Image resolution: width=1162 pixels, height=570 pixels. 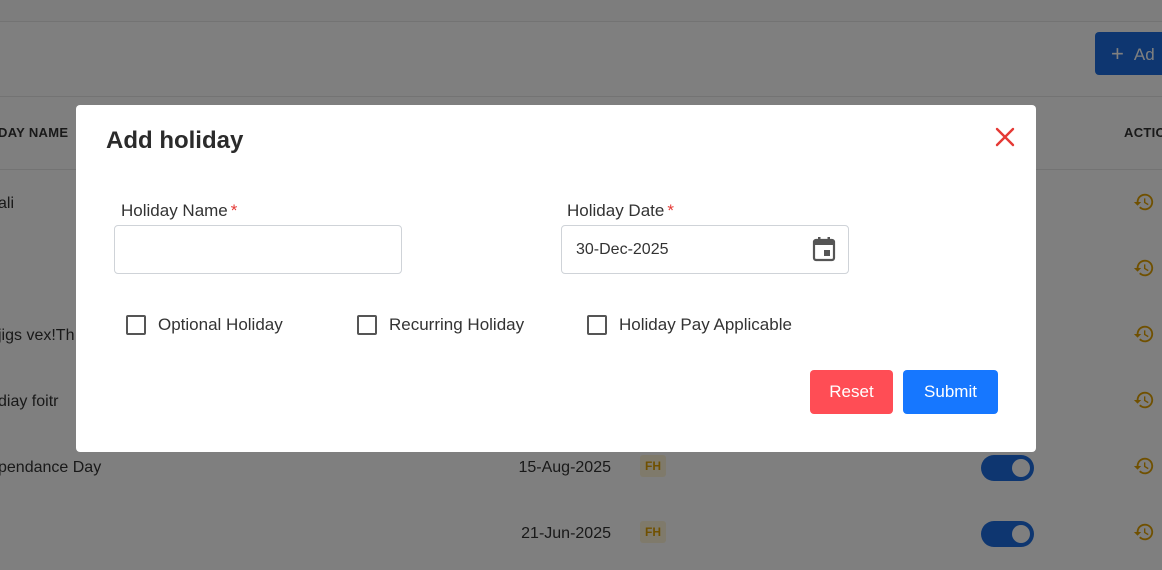 What do you see at coordinates (851, 392) in the screenshot?
I see `reset-button: Reset` at bounding box center [851, 392].